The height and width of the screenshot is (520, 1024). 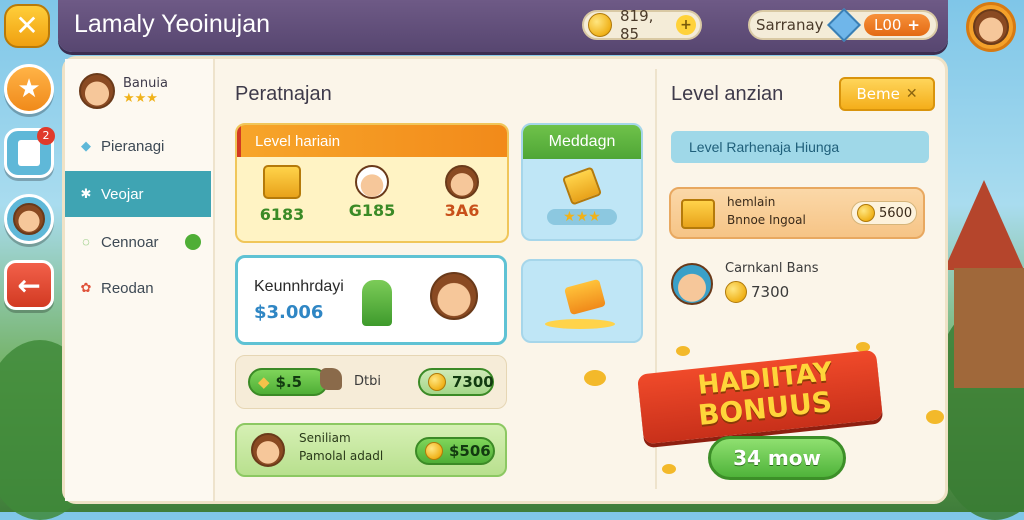 What do you see at coordinates (896, 25) in the screenshot?
I see `gem-counter: L00 +` at bounding box center [896, 25].